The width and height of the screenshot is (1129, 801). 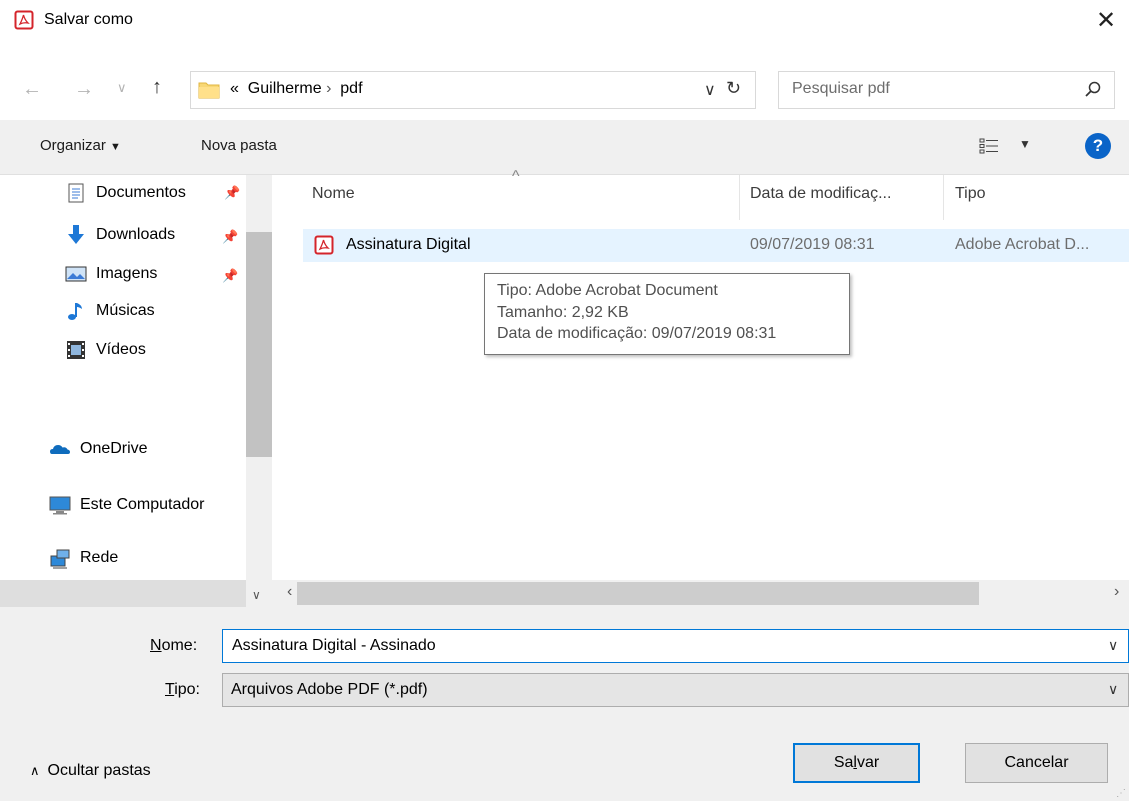 I want to click on nav-item-imagens: Imagens, so click(x=111, y=274).